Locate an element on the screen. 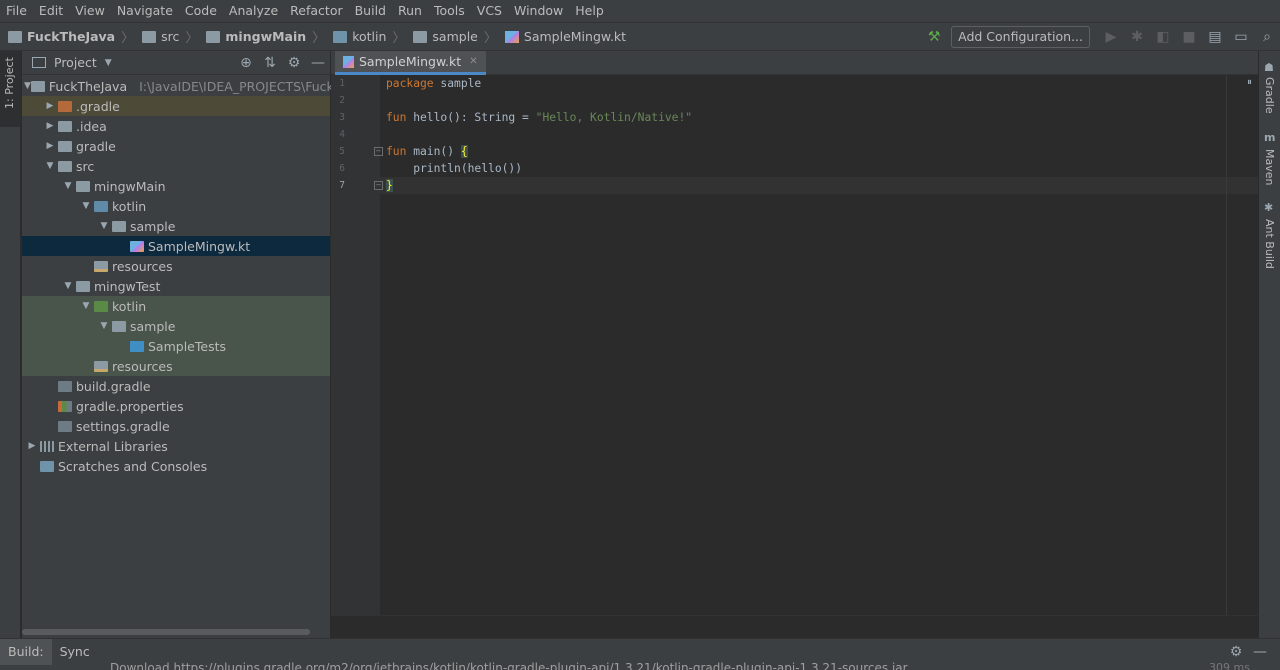 The width and height of the screenshot is (1280, 670). menu-navigate: Navigate is located at coordinates (145, 11).